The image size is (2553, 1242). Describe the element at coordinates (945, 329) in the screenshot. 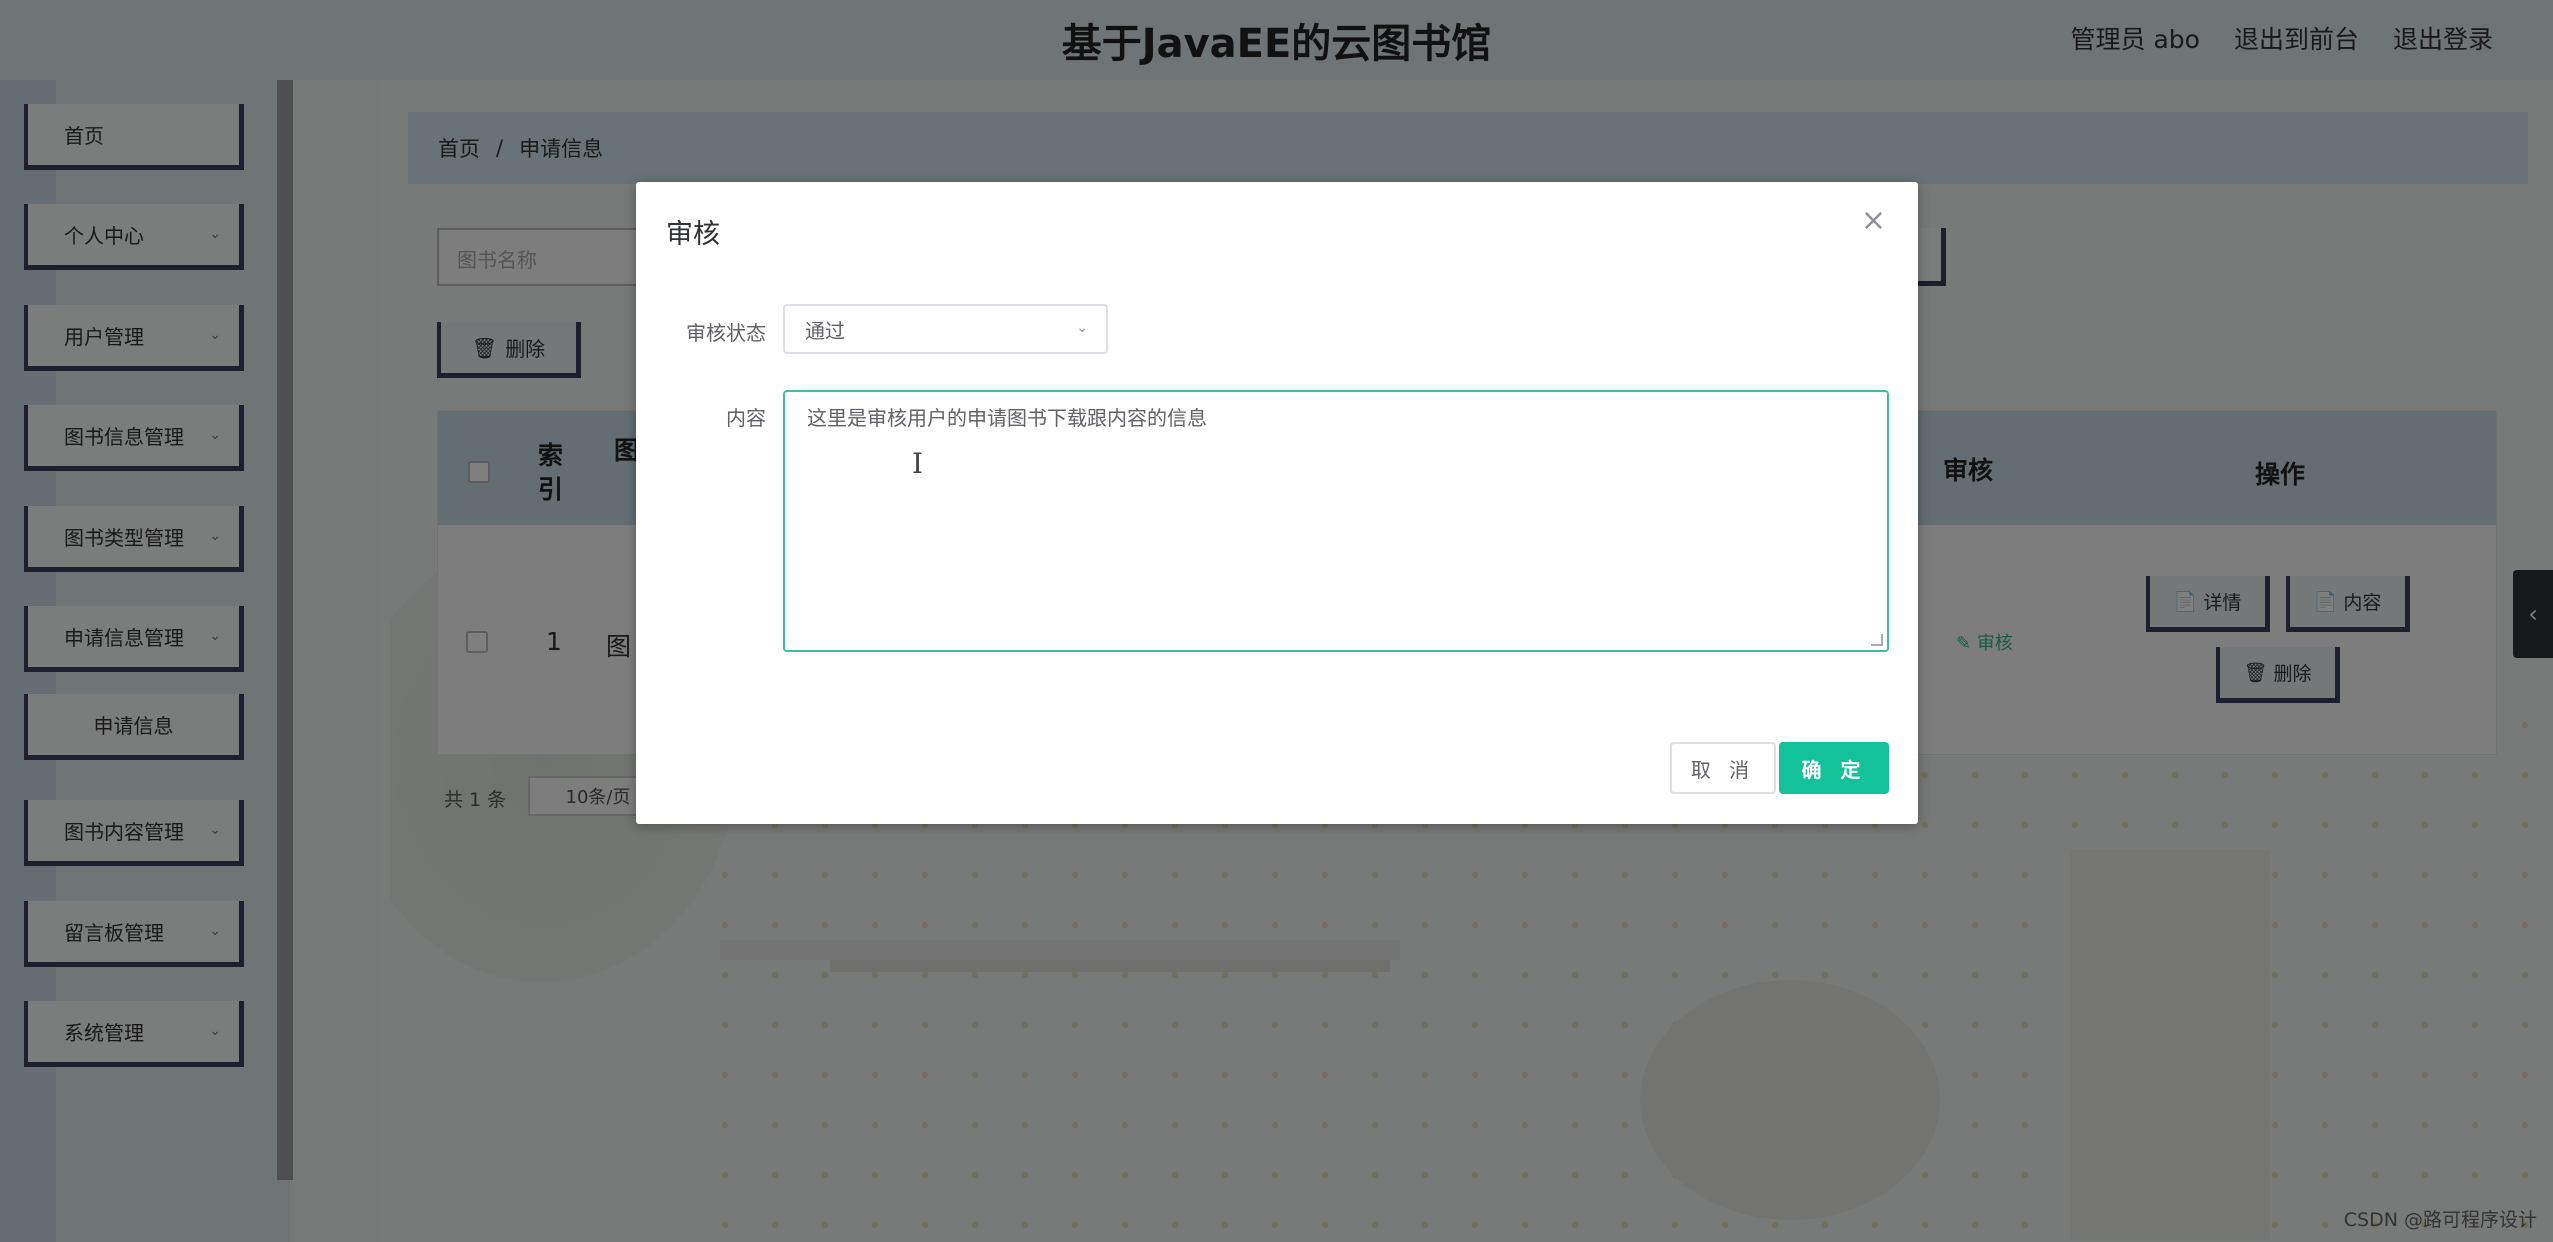

I see `audit-status-select: 通过 ⌄` at that location.